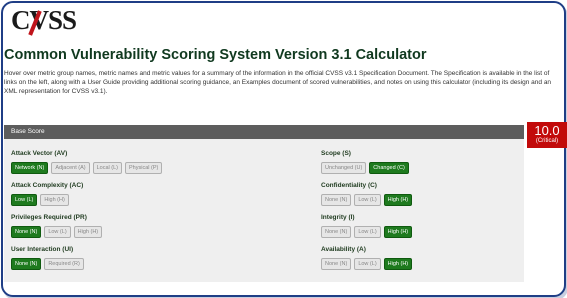  Describe the element at coordinates (88, 232) in the screenshot. I see `option-pr-high-h: High (H)` at that location.